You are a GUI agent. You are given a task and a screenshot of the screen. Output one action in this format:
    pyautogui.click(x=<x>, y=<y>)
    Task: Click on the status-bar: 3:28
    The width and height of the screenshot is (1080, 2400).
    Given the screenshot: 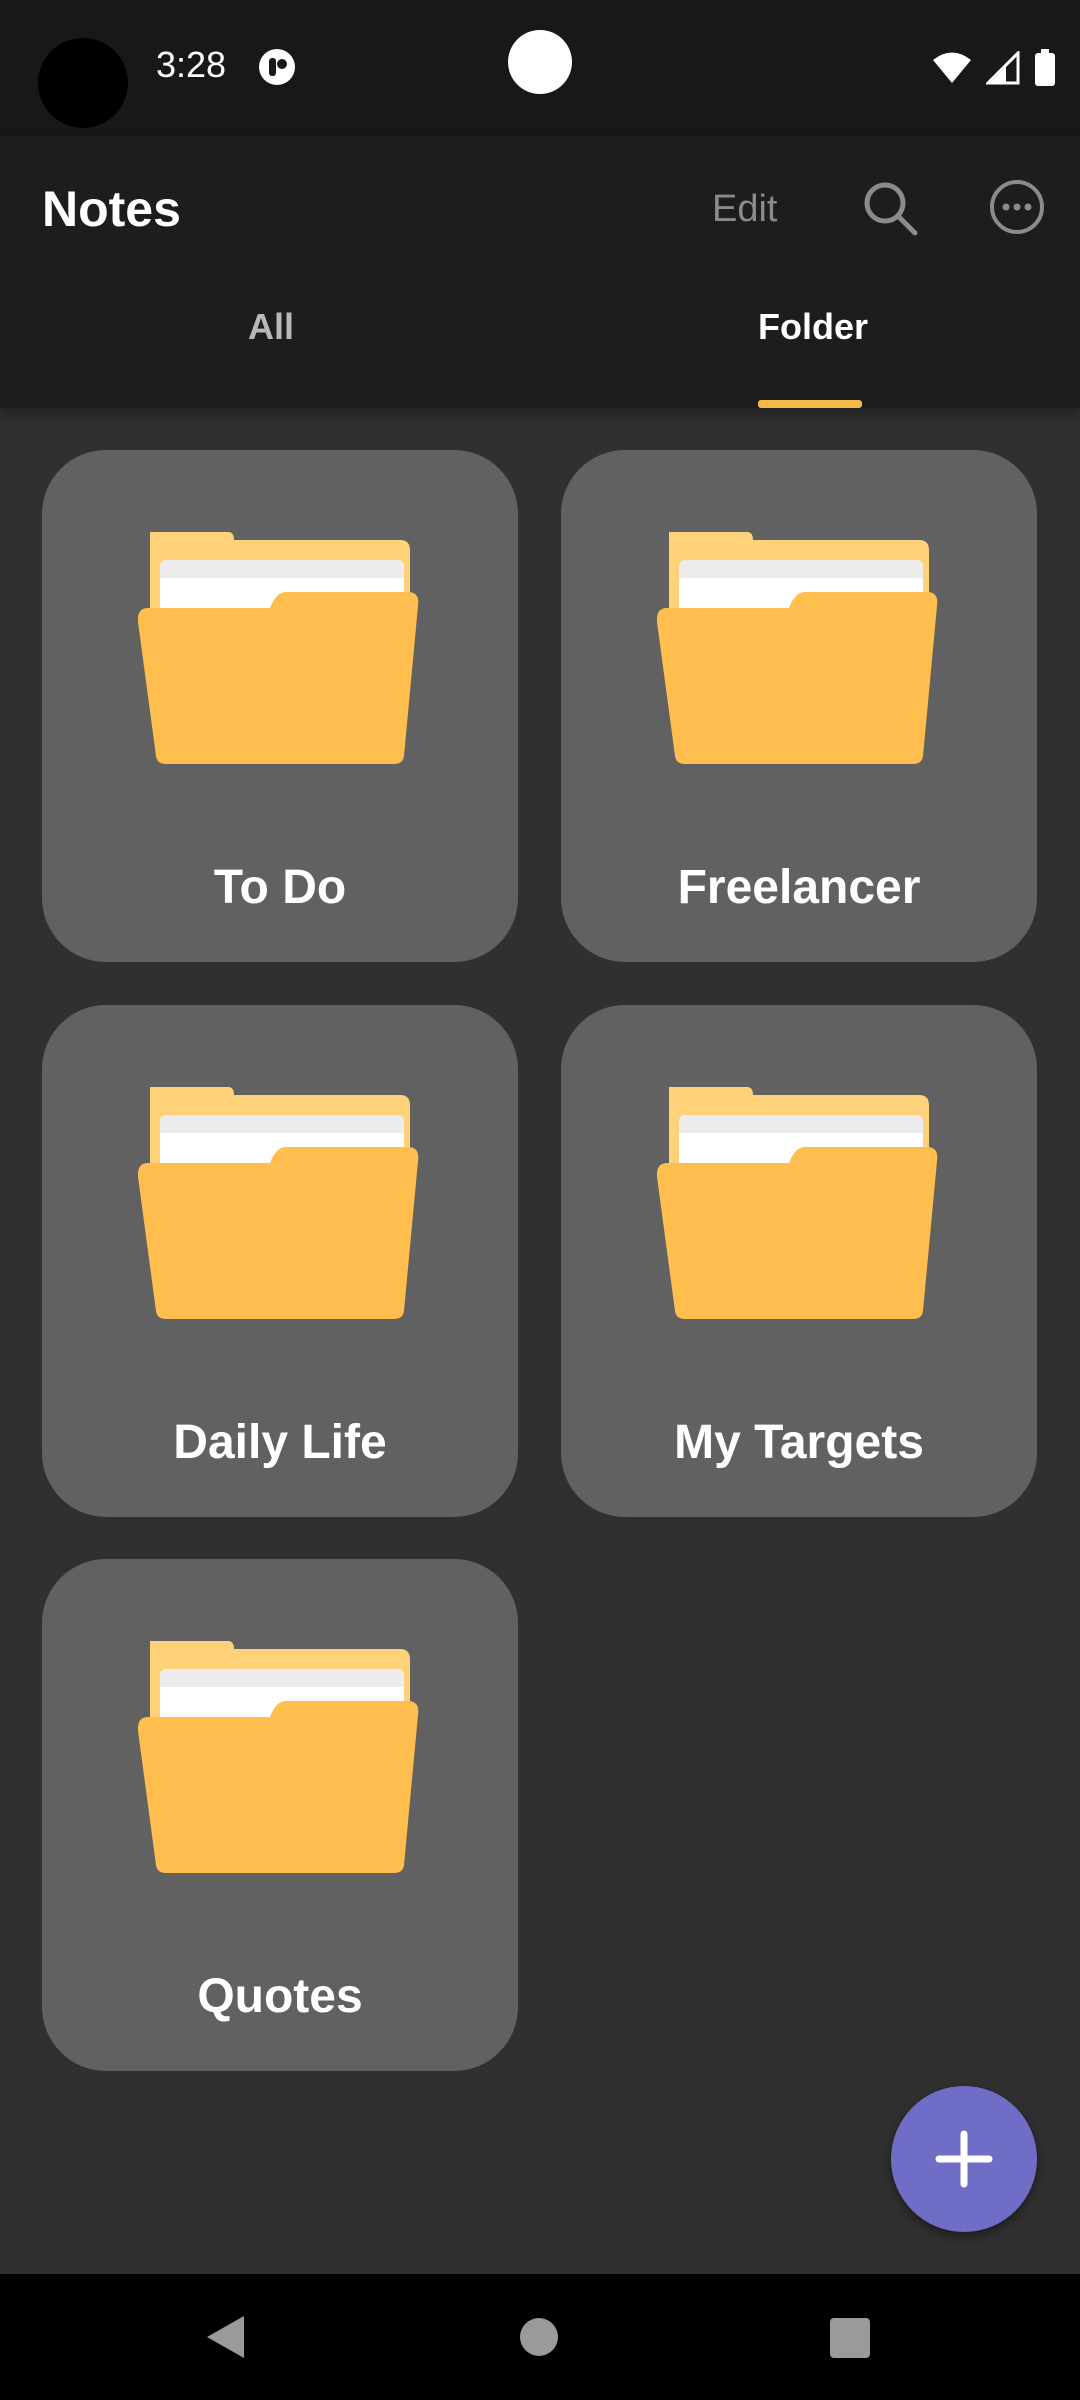 What is the action you would take?
    pyautogui.click(x=540, y=68)
    